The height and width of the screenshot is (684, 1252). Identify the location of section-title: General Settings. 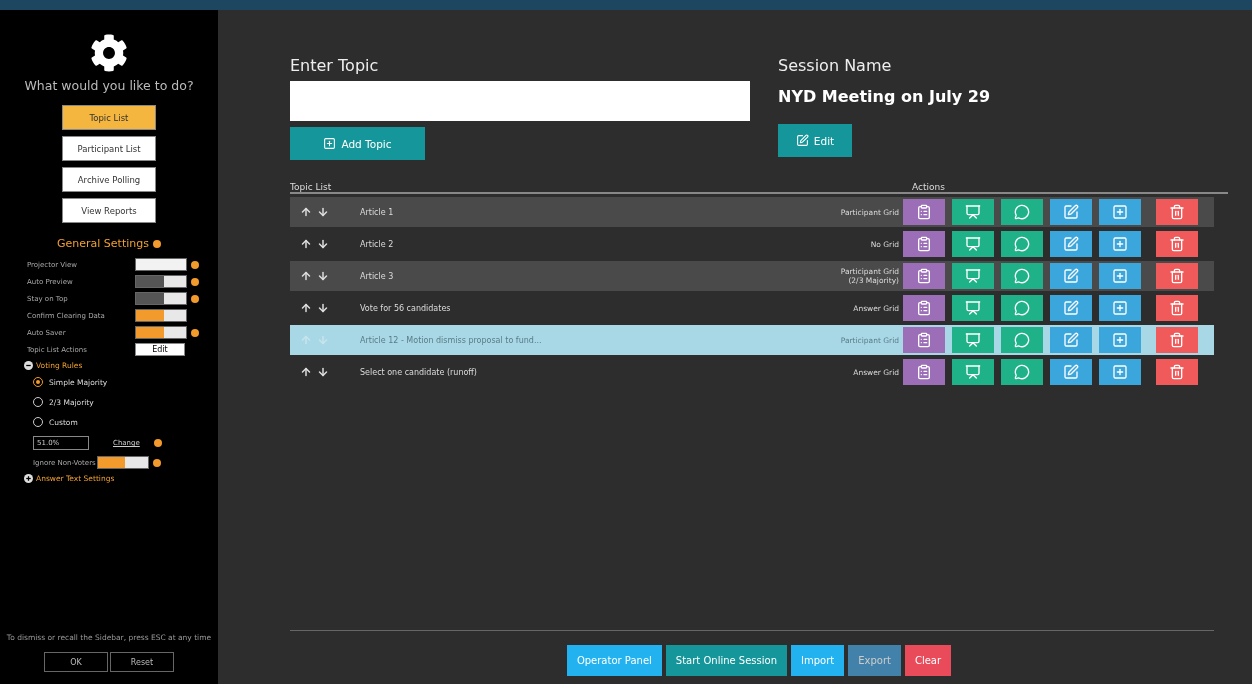
(103, 243).